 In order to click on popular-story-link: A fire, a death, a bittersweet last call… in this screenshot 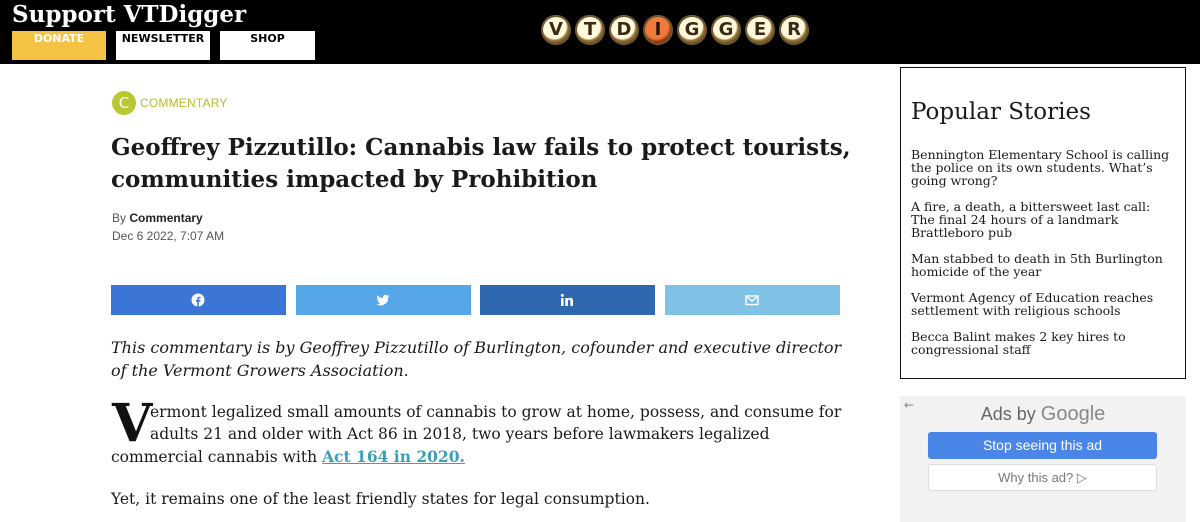, I will do `click(1041, 219)`.